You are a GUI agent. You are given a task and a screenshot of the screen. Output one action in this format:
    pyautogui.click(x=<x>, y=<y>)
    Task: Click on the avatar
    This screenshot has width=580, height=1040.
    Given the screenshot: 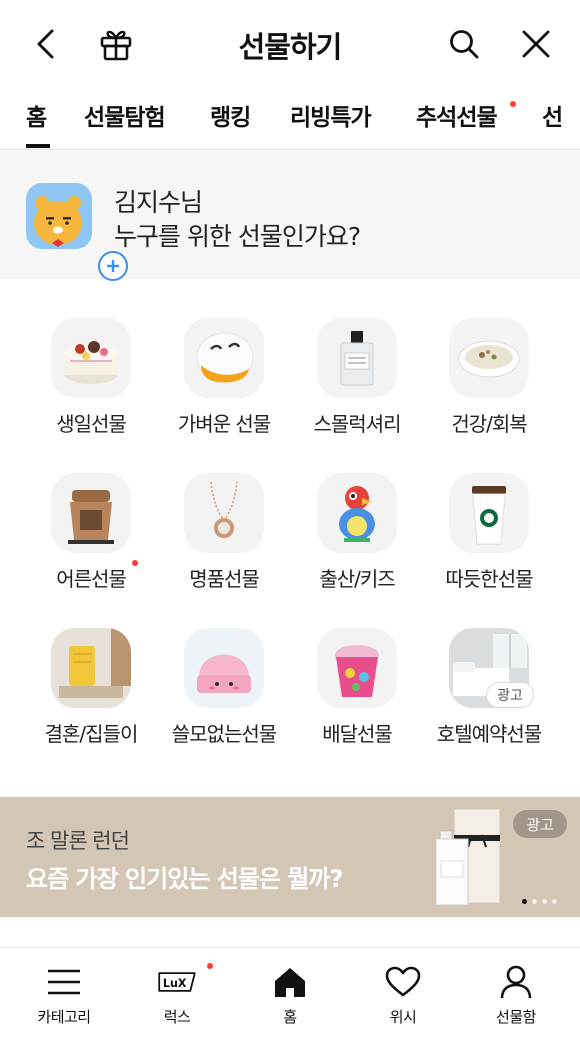 What is the action you would take?
    pyautogui.click(x=77, y=232)
    